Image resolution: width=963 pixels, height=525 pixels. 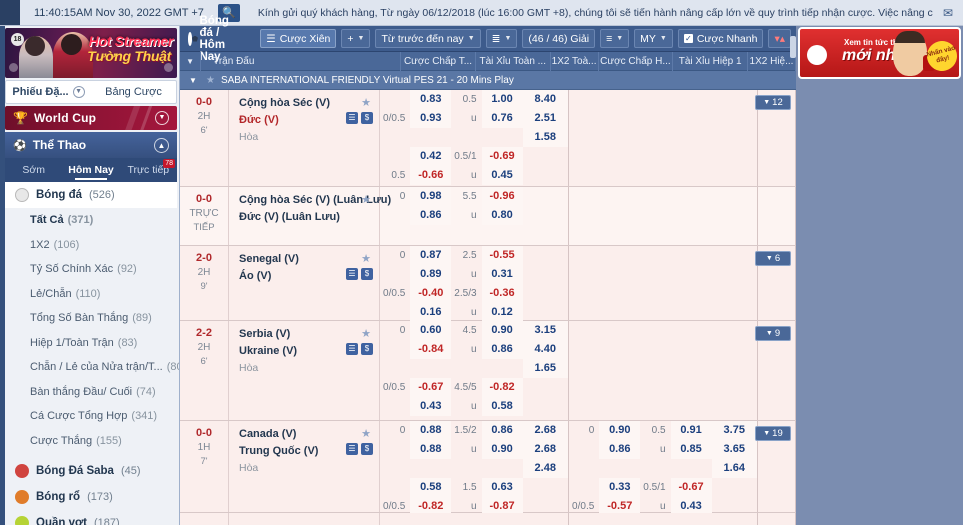 I want to click on tab-today: Hôm Nay, so click(x=90, y=172).